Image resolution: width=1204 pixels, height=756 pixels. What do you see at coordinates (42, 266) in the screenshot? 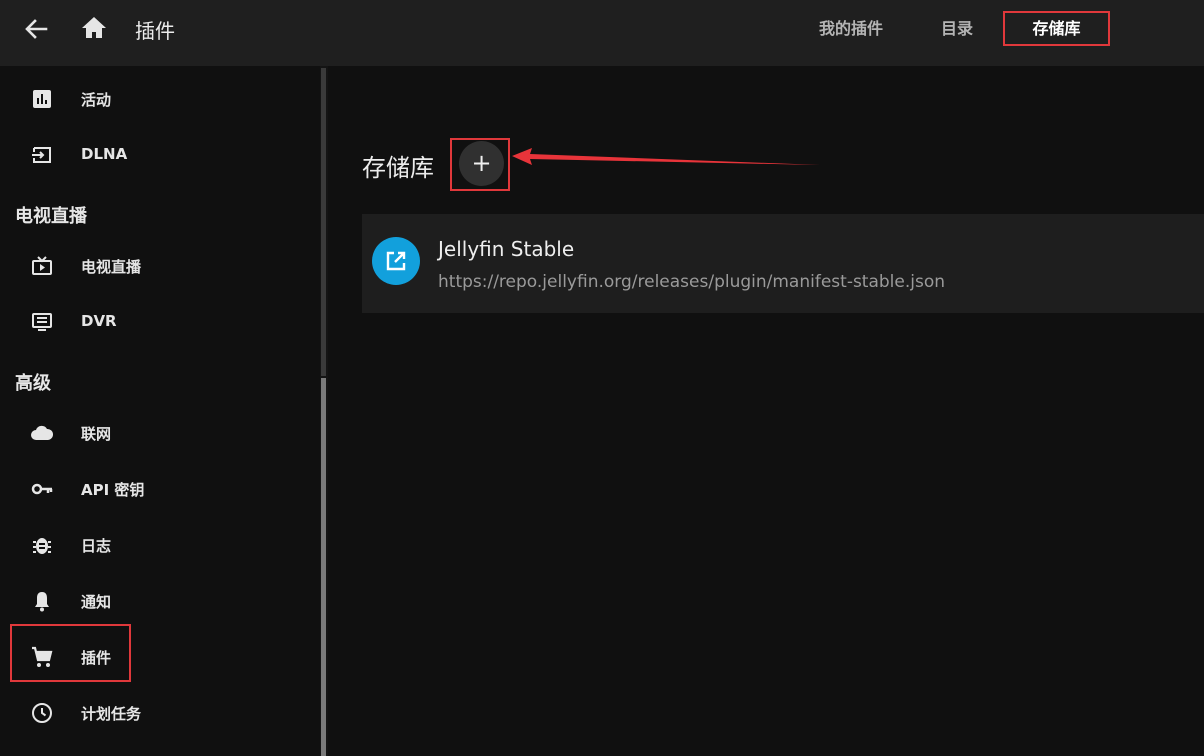
I see `live-tv-icon` at bounding box center [42, 266].